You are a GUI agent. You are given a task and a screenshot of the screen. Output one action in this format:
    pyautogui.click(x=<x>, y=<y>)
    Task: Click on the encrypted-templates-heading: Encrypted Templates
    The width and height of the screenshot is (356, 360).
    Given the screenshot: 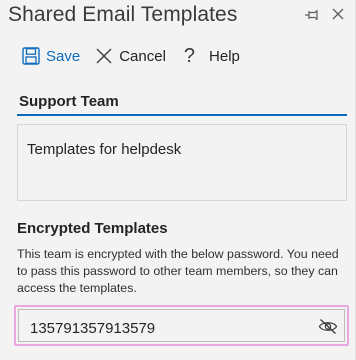 What is the action you would take?
    pyautogui.click(x=92, y=228)
    